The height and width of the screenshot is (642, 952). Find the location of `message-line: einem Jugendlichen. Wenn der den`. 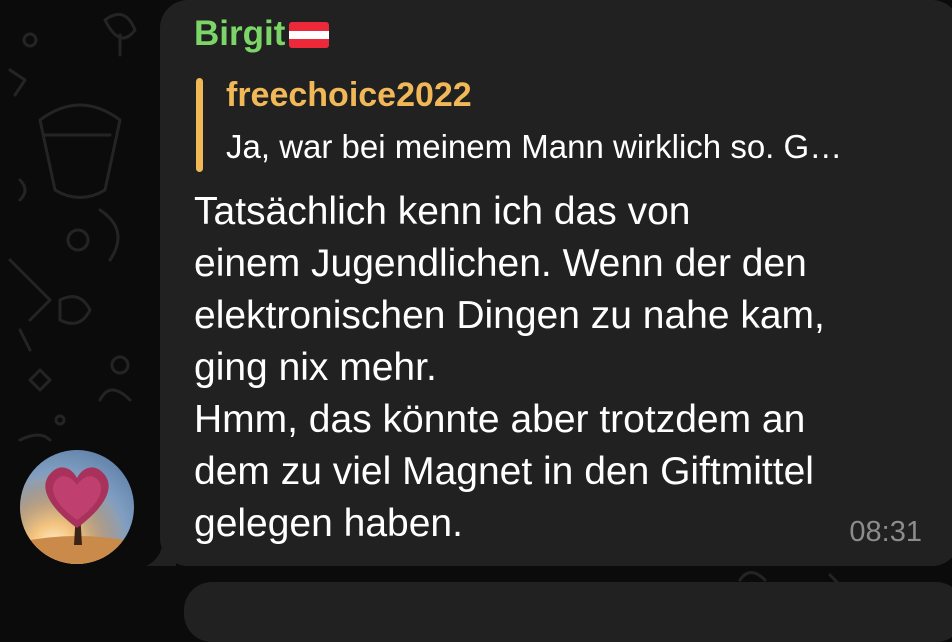

message-line: einem Jugendlichen. Wenn der den is located at coordinates (500, 263).